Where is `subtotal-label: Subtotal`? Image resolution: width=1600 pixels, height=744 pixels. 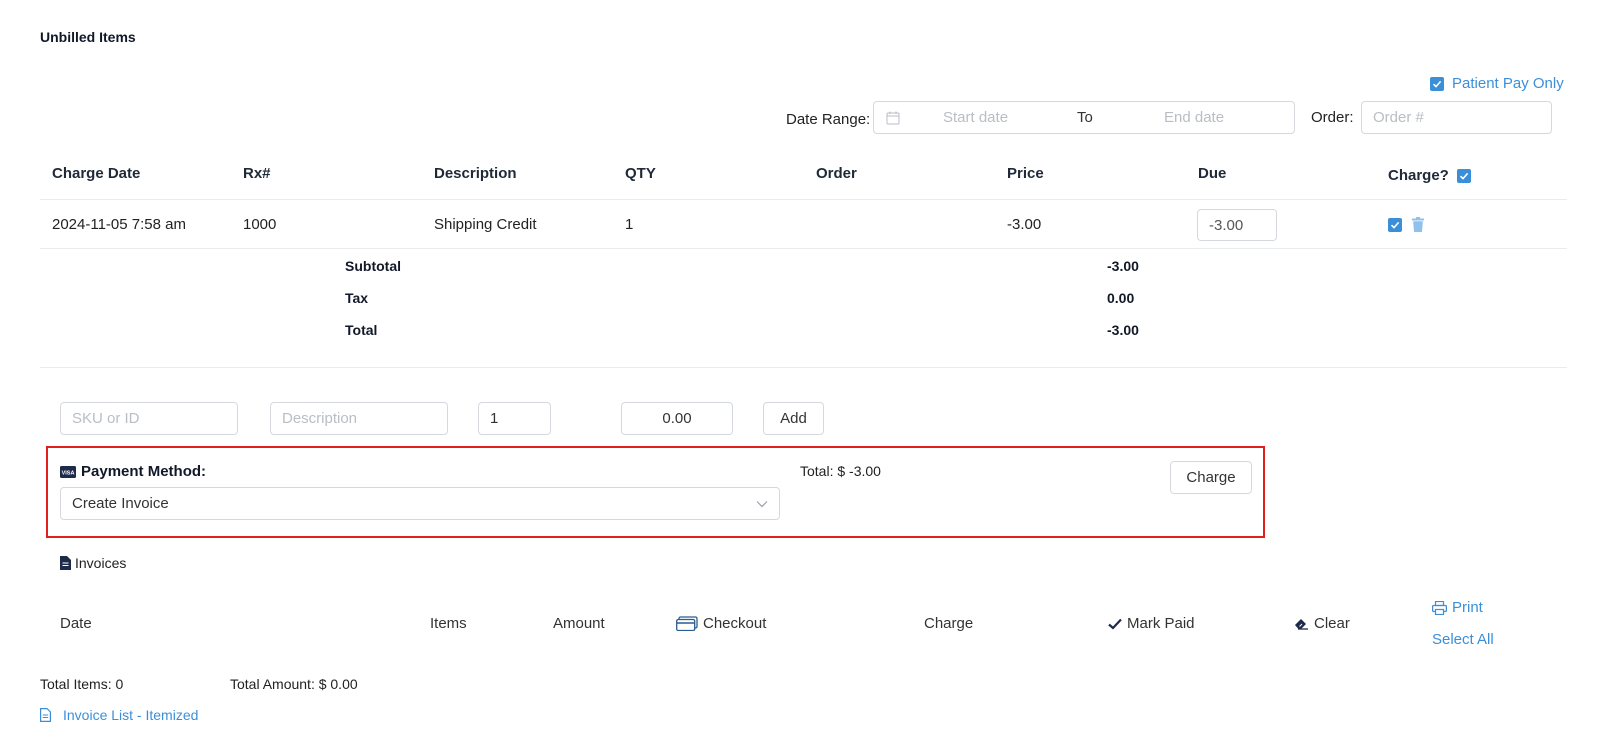
subtotal-label: Subtotal is located at coordinates (373, 266).